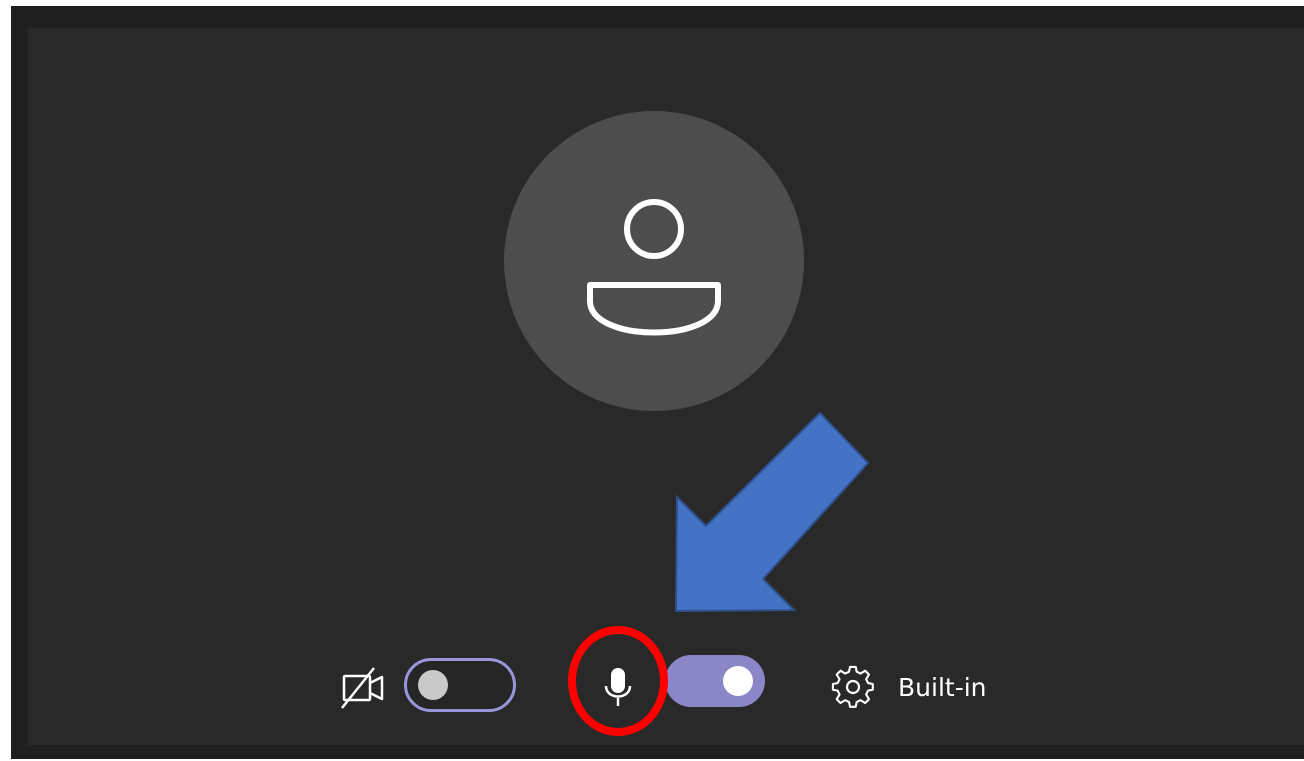 This screenshot has height=761, width=1304. Describe the element at coordinates (618, 681) in the screenshot. I see `annotation-highlight-circle` at that location.